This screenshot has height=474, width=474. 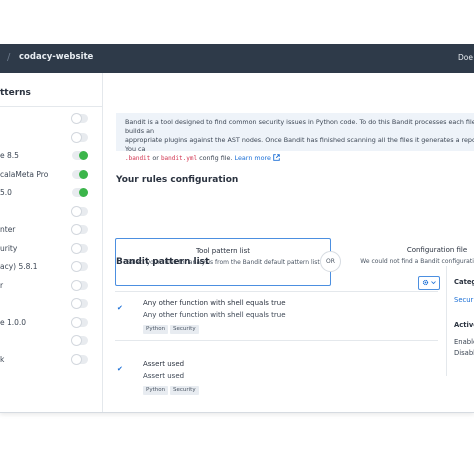 I want to click on or-word: or, so click(x=155, y=158).